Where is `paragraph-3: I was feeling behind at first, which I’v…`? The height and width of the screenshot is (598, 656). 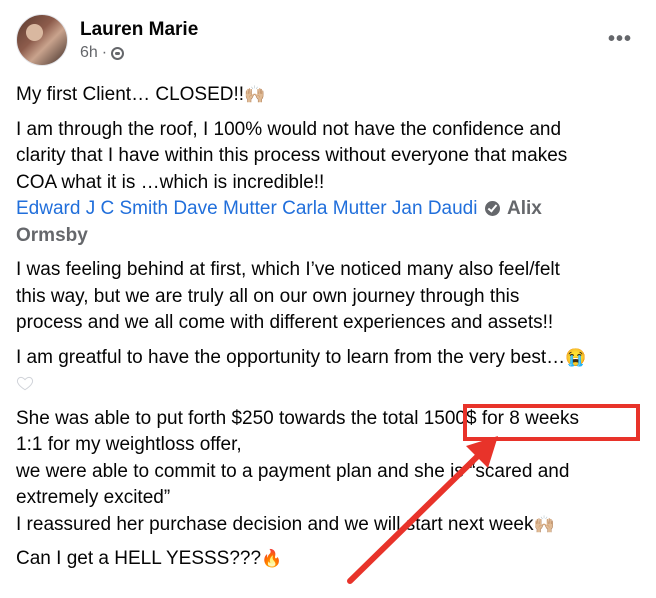
paragraph-3: I was feeling behind at first, which I’v… is located at coordinates (330, 297).